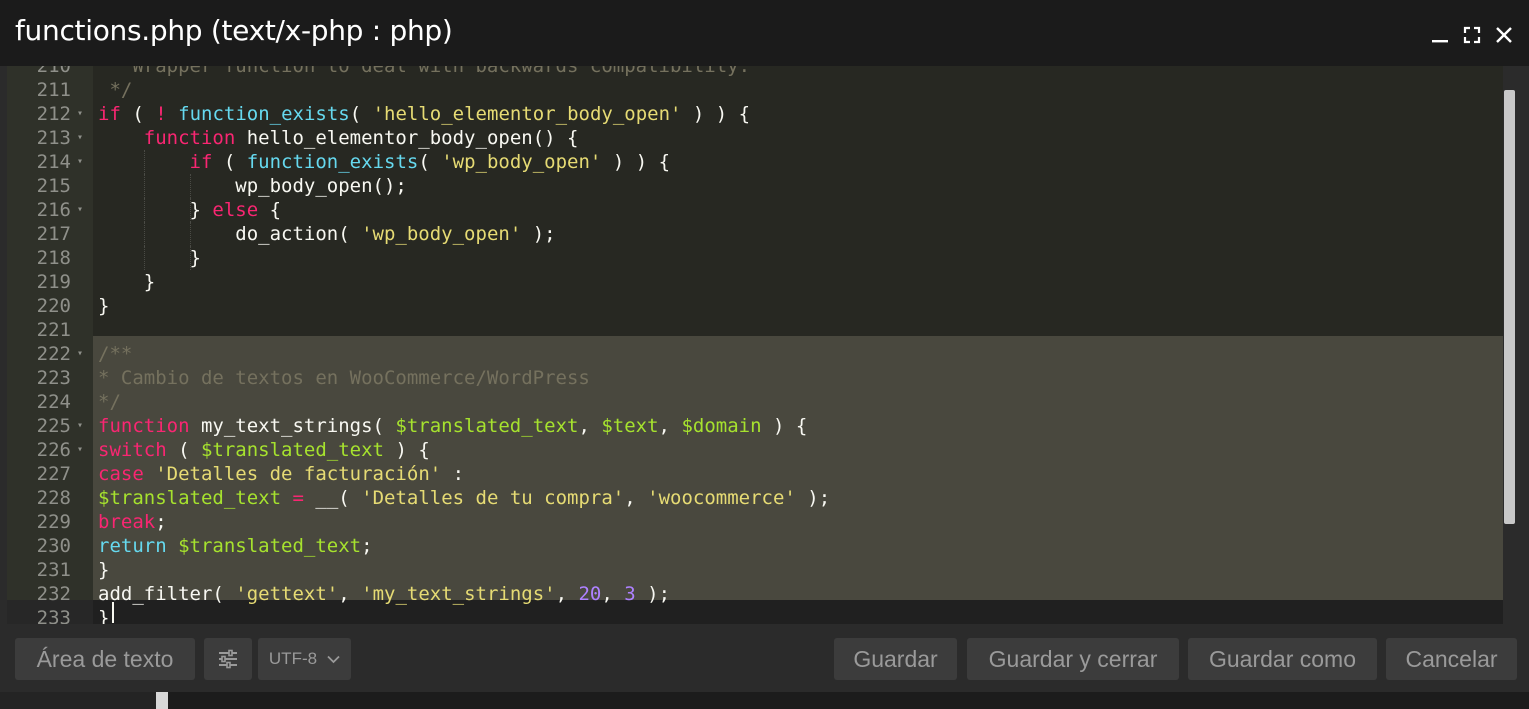 The width and height of the screenshot is (1529, 709). What do you see at coordinates (292, 426) in the screenshot?
I see `code-token: my_text_strings(` at bounding box center [292, 426].